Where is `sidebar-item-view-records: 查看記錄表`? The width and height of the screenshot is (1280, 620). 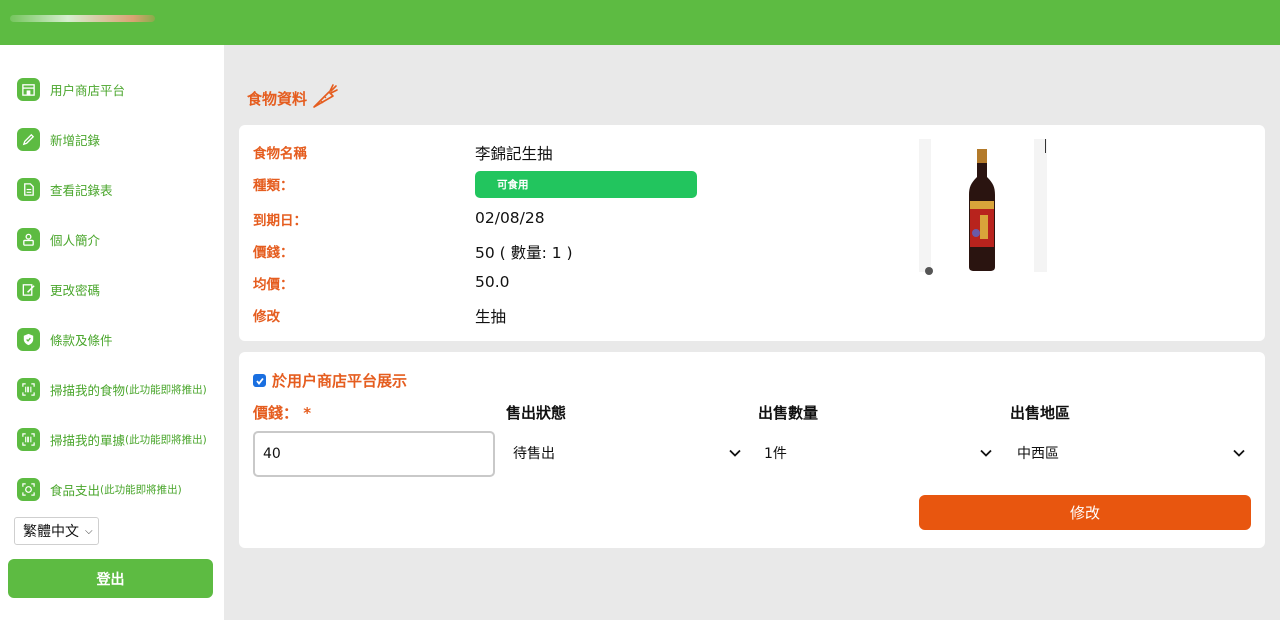
sidebar-item-view-records: 查看記錄表 is located at coordinates (65, 189).